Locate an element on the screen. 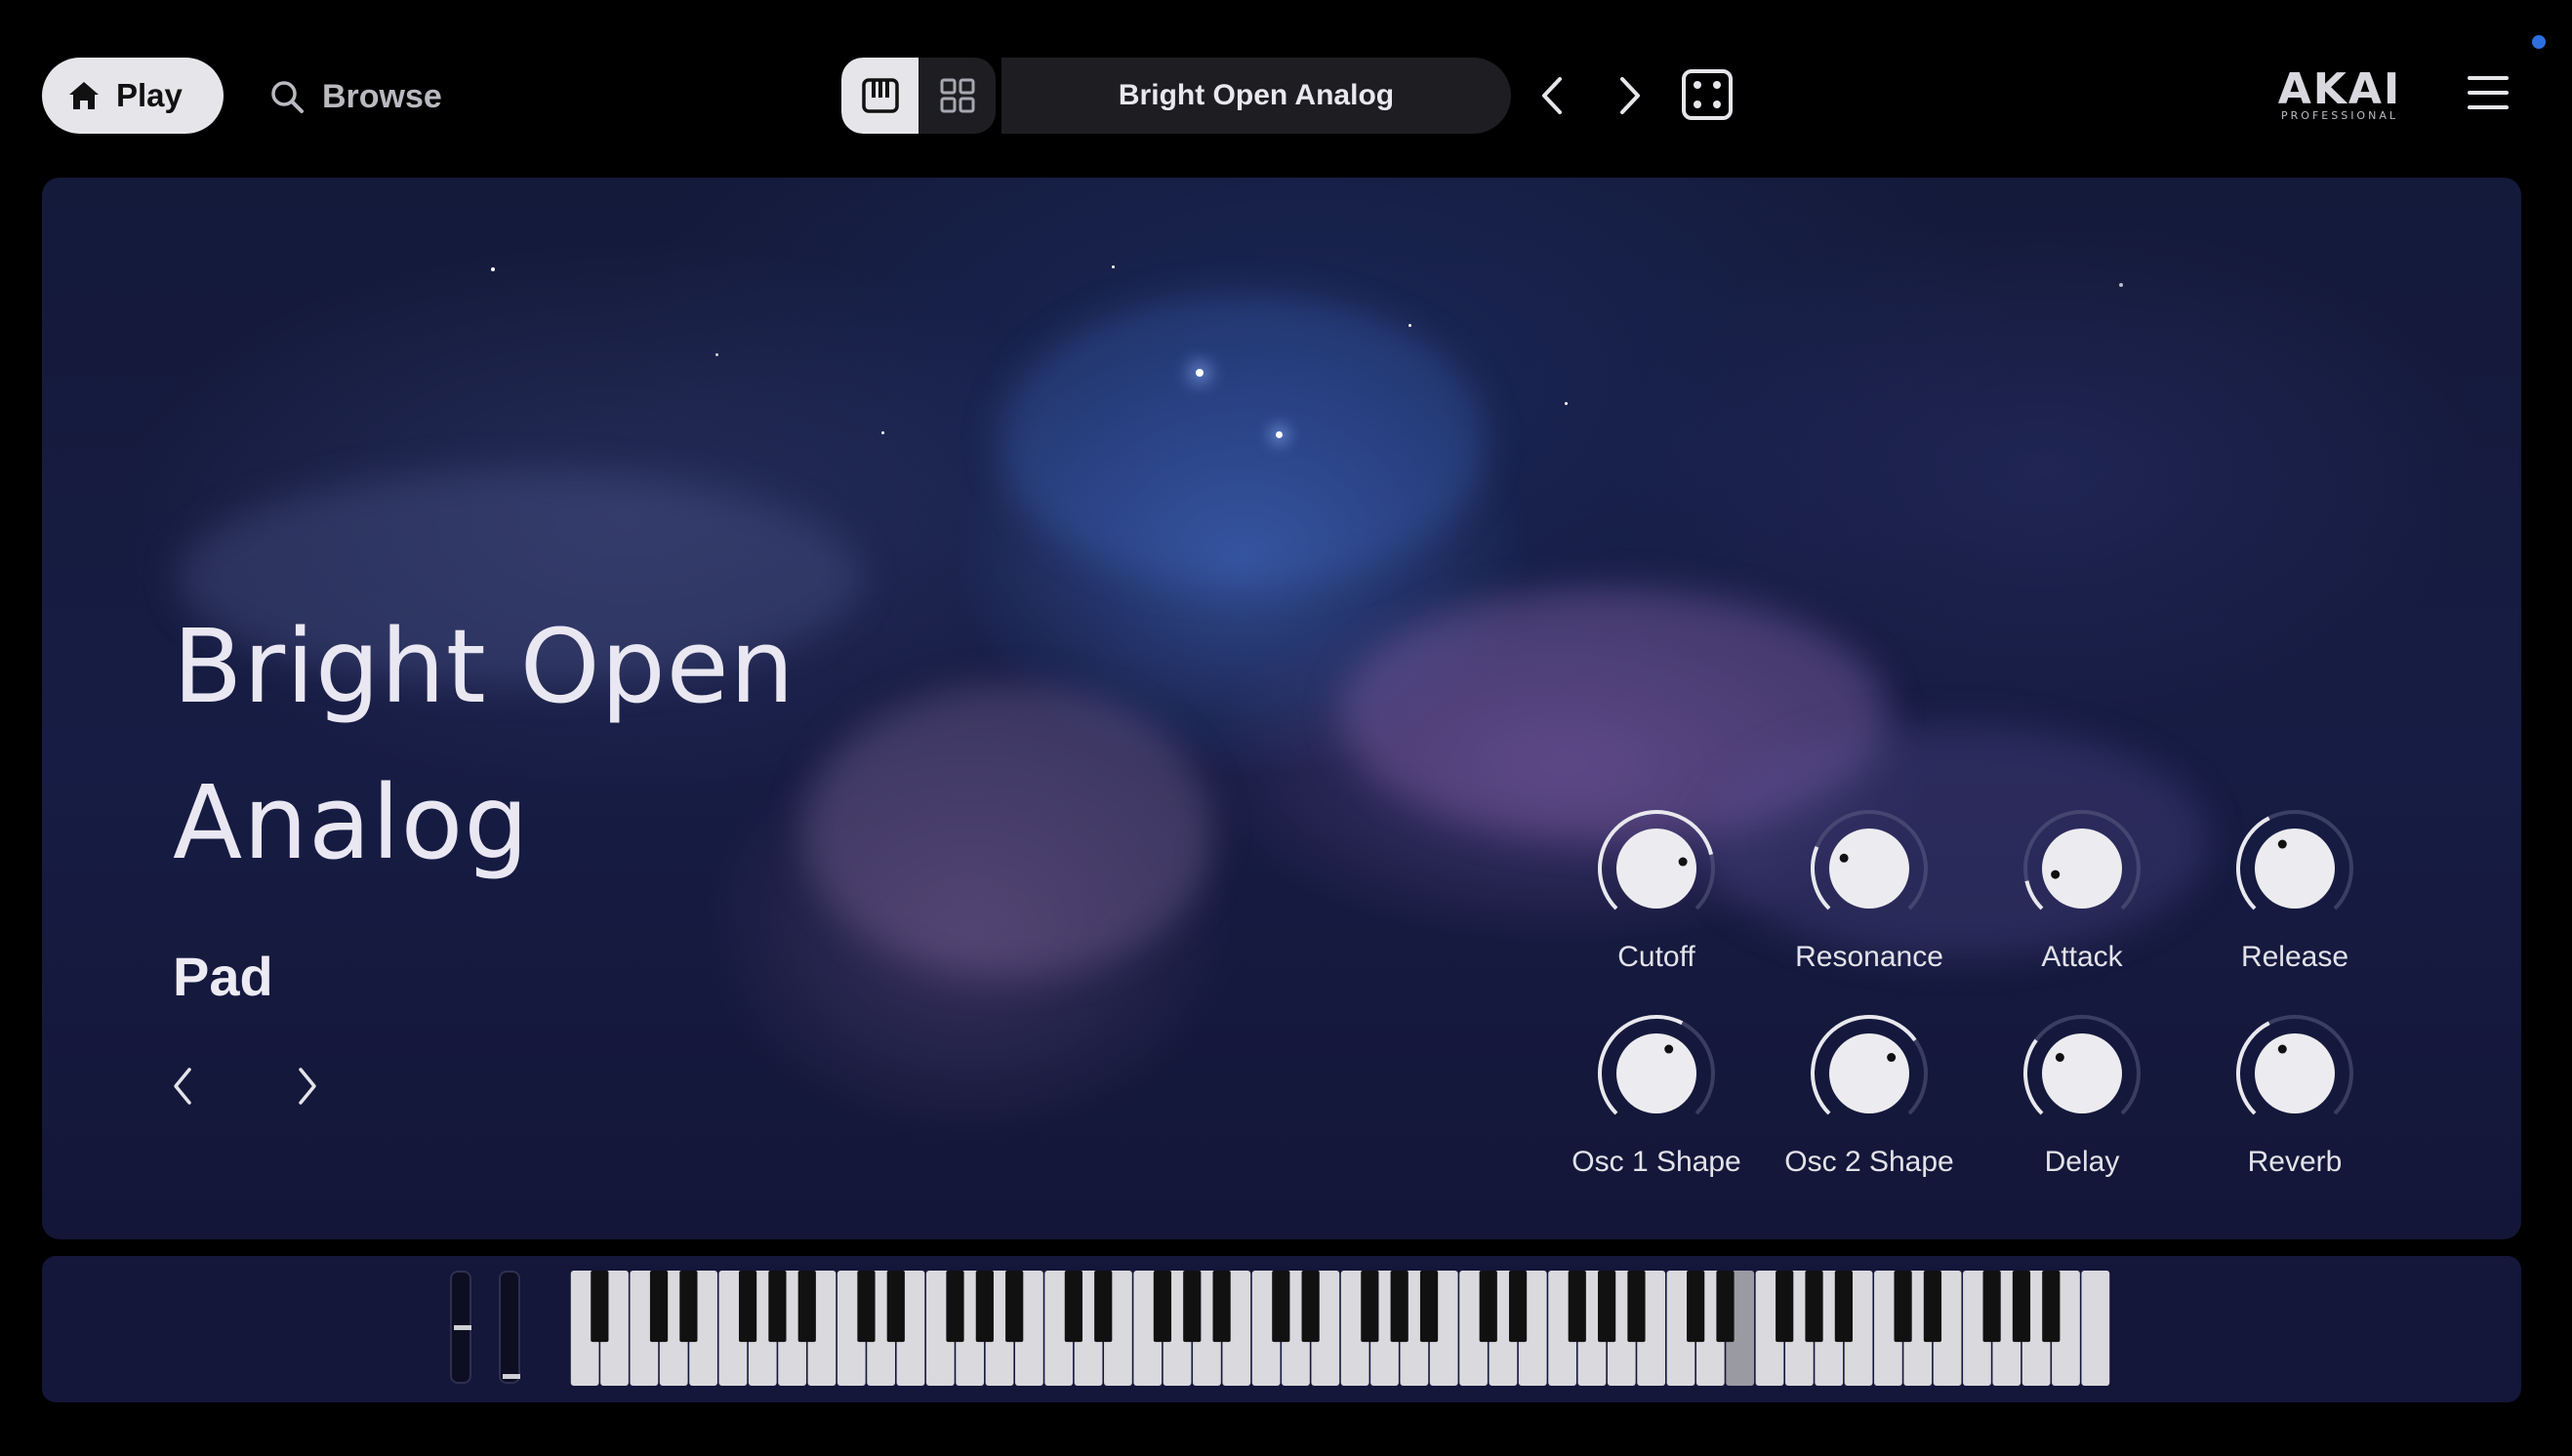  menu-button is located at coordinates (2488, 92).